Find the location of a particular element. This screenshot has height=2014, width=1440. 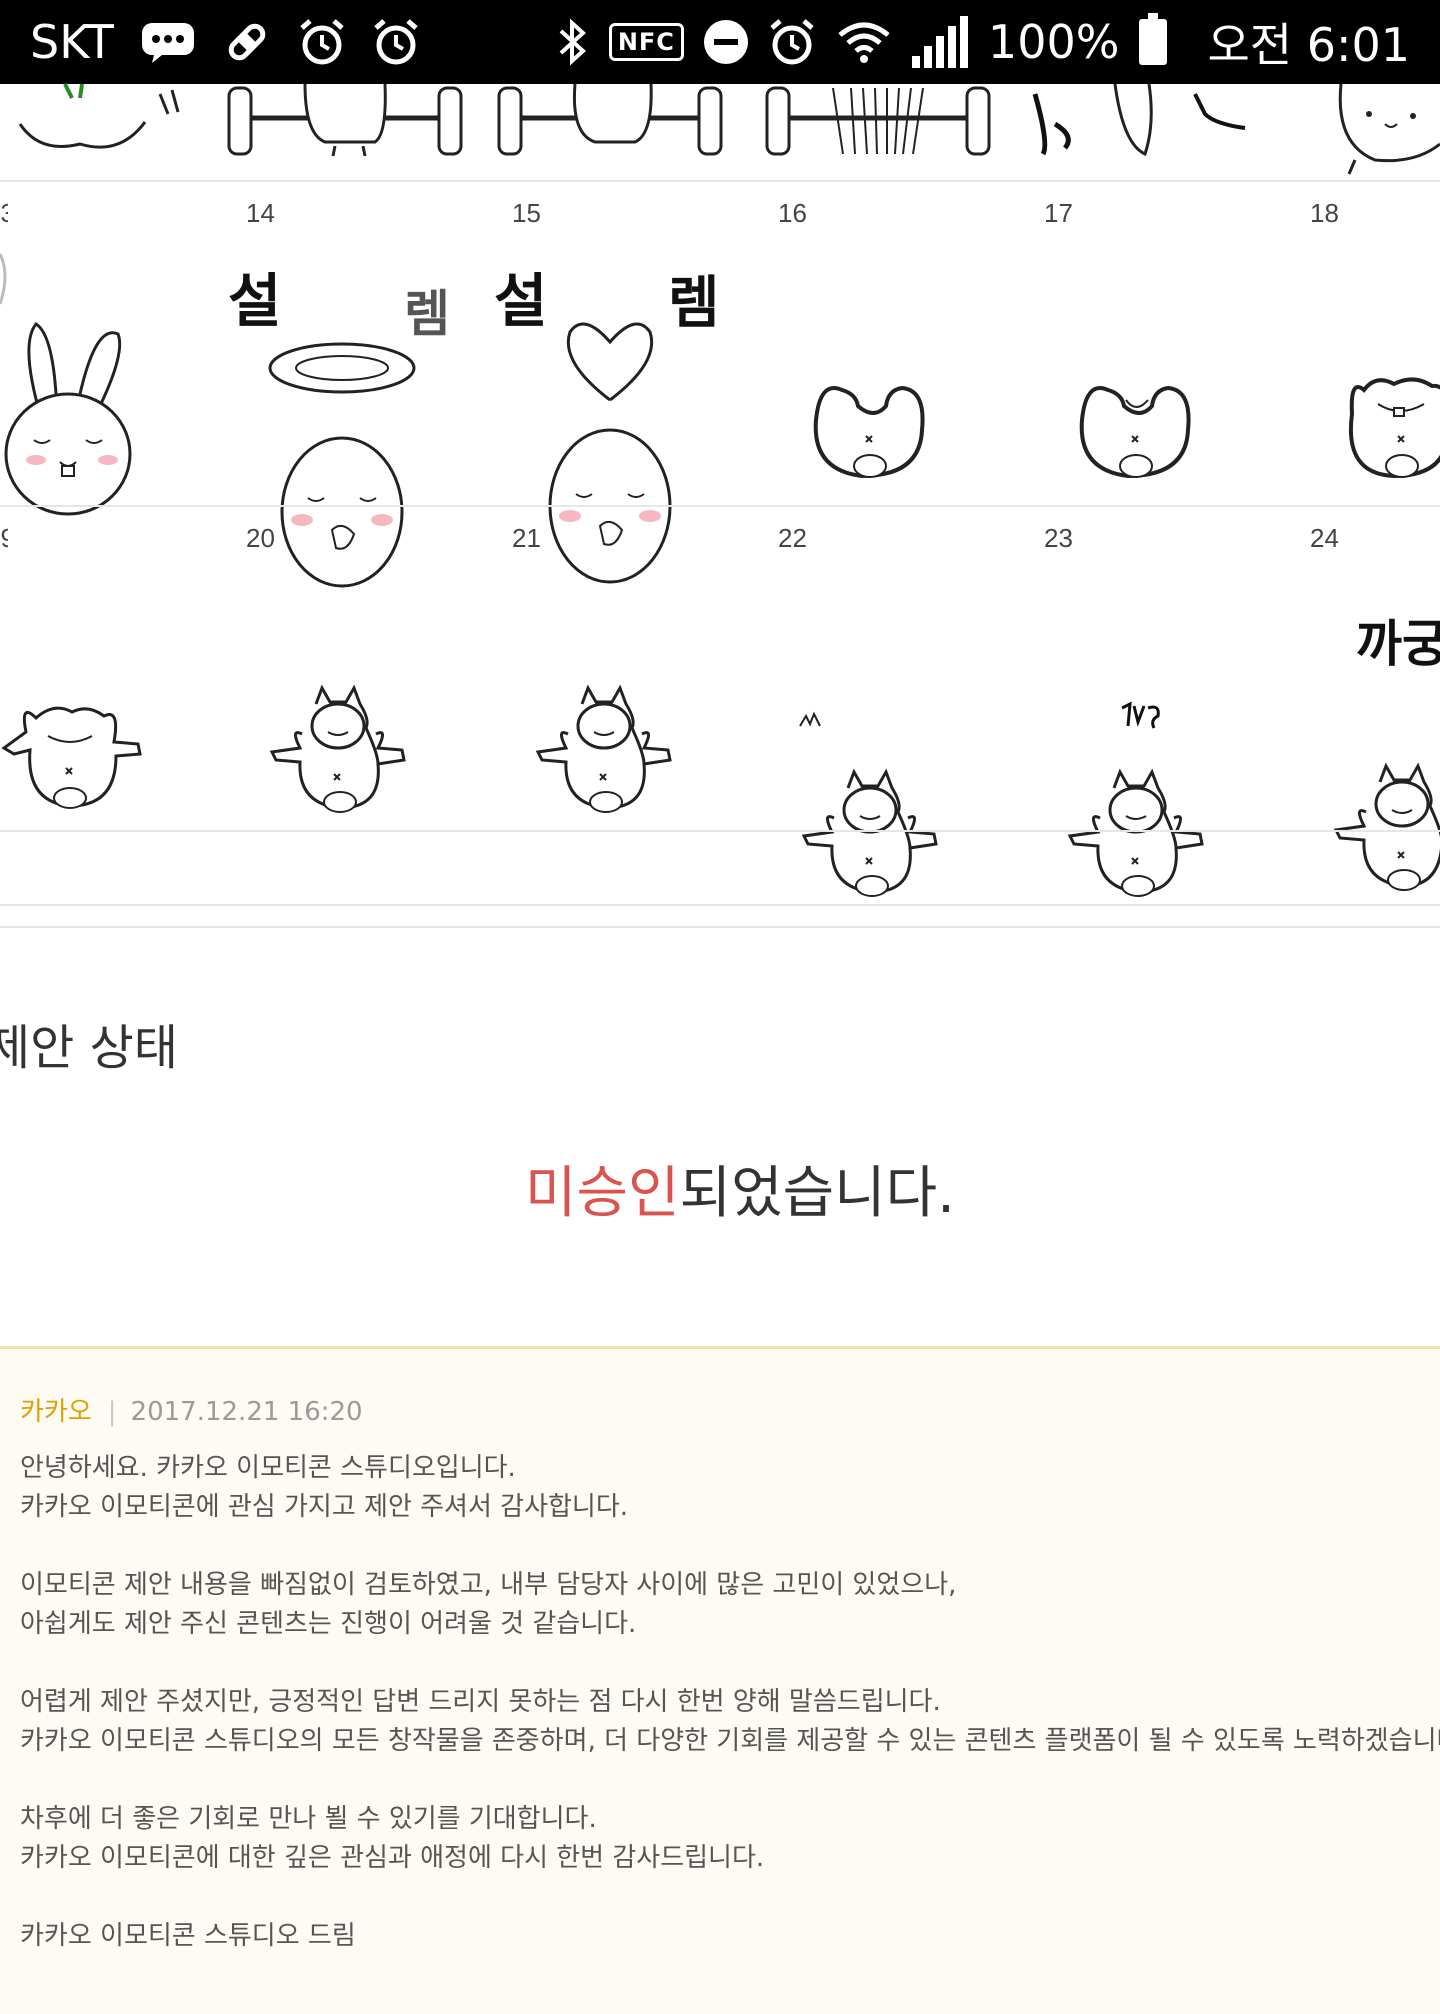

bandage-icon is located at coordinates (247, 42).